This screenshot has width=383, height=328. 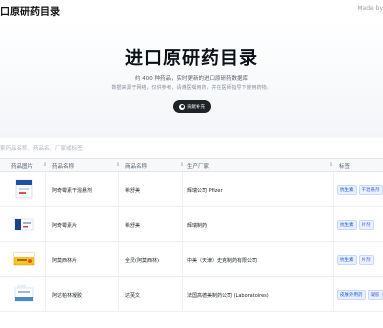 What do you see at coordinates (136, 166) in the screenshot?
I see `col-header-brand: 商品名称` at bounding box center [136, 166].